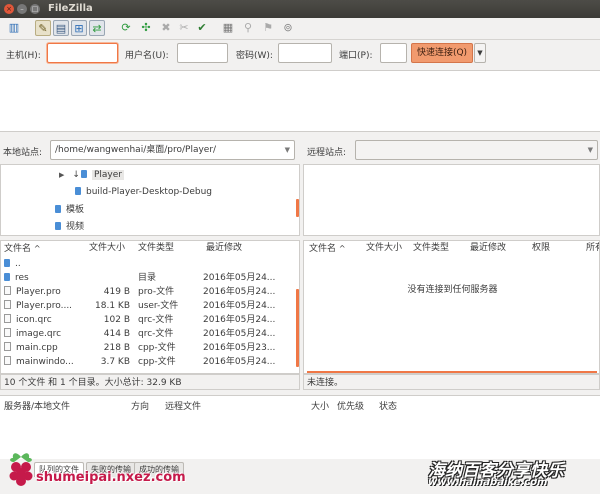  What do you see at coordinates (356, 56) in the screenshot?
I see `port-label: 端口(P):` at bounding box center [356, 56].